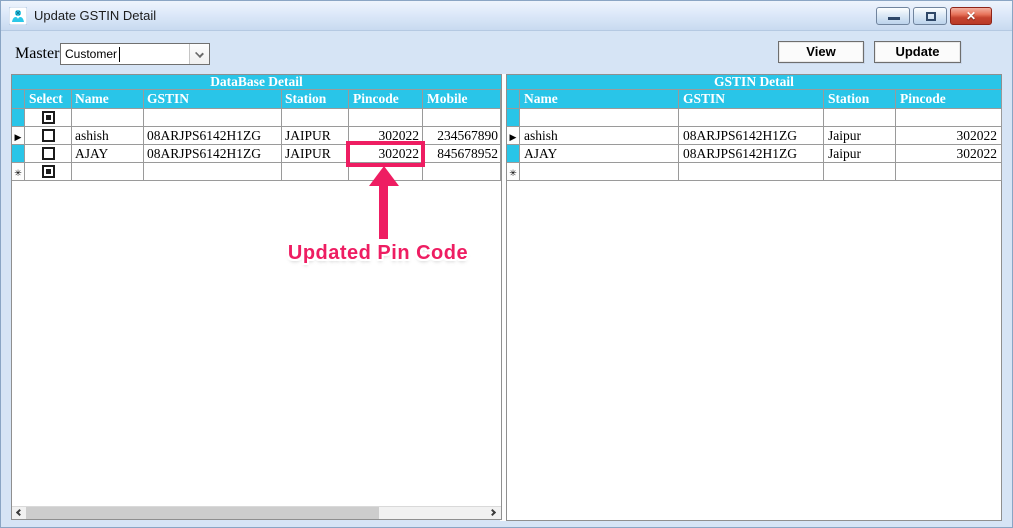 The width and height of the screenshot is (1013, 528). I want to click on mobile-cell: 234567890, so click(462, 136).